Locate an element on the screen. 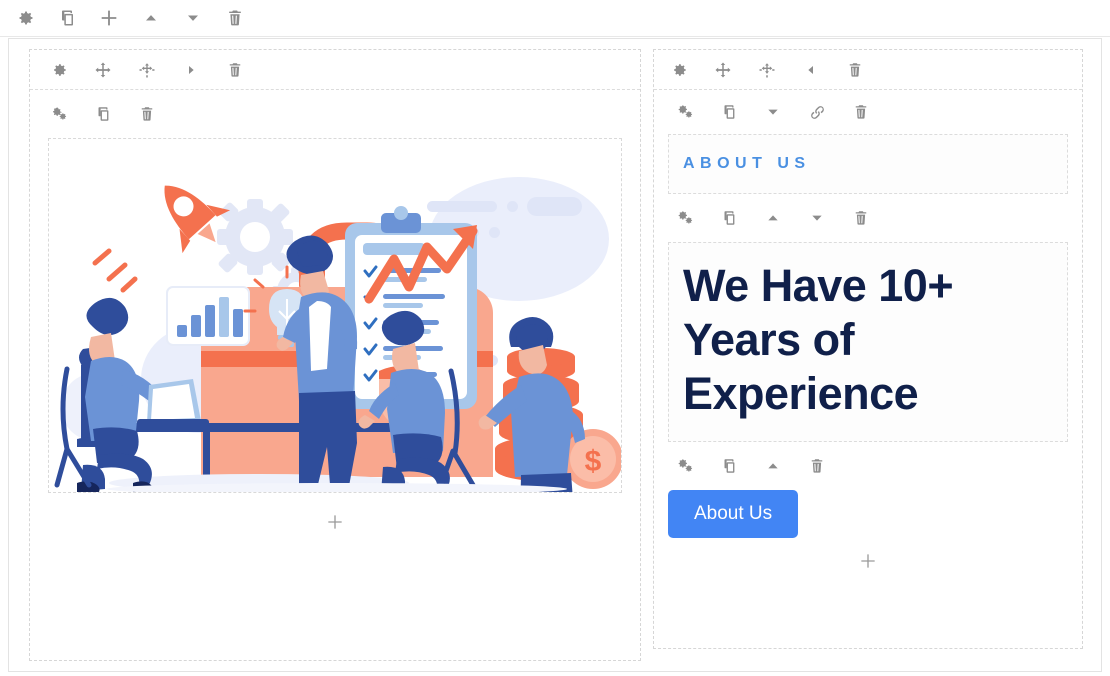 This screenshot has height=676, width=1110. button-widget: About Us is located at coordinates (868, 490).